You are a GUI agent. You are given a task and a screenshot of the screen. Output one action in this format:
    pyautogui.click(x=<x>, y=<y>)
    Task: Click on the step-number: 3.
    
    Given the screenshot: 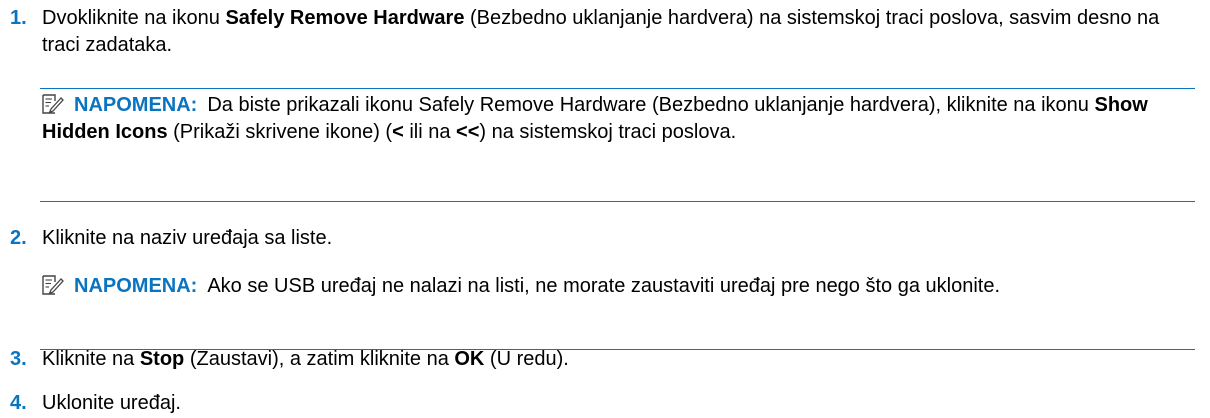 What is the action you would take?
    pyautogui.click(x=18, y=359)
    